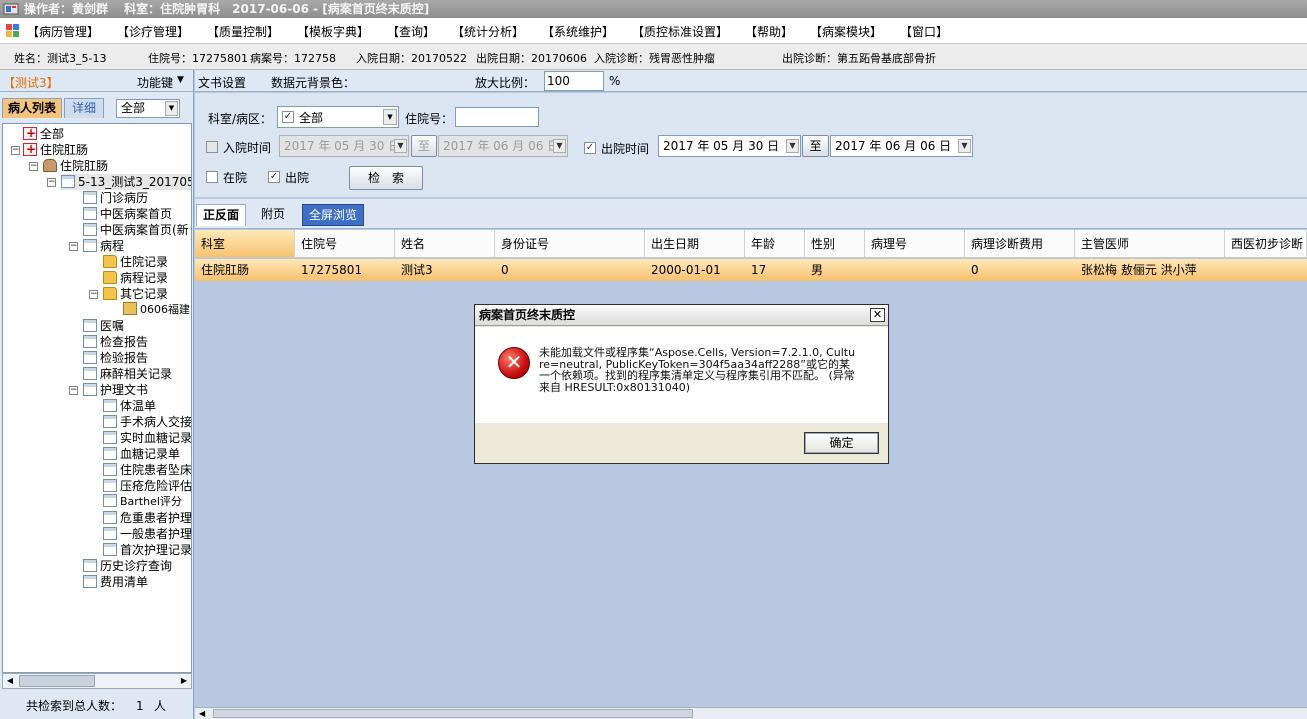 The width and height of the screenshot is (1307, 719). What do you see at coordinates (497, 117) in the screenshot?
I see `inpatient-no-input` at bounding box center [497, 117].